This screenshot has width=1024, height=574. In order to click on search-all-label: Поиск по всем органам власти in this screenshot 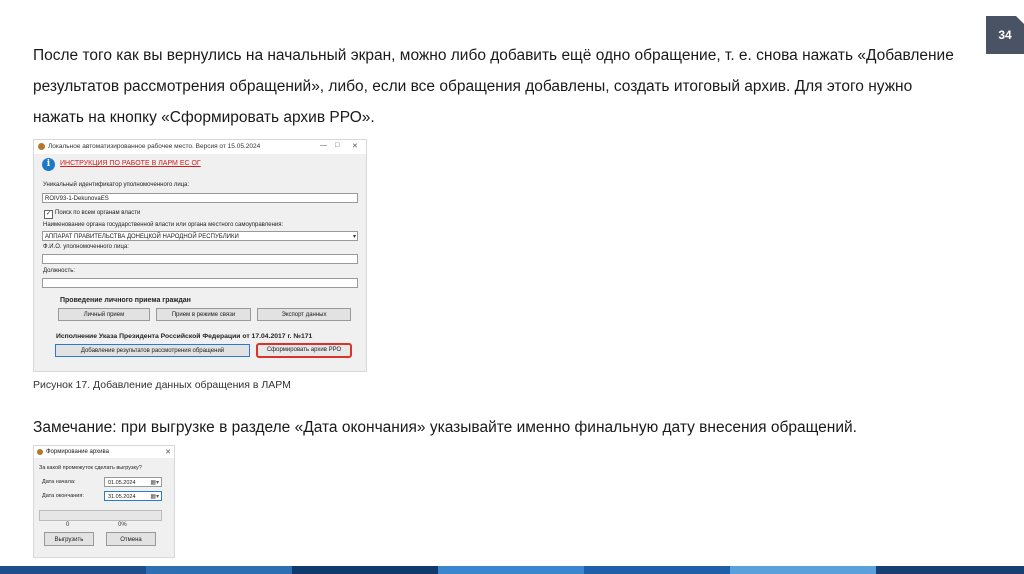, I will do `click(98, 213)`.